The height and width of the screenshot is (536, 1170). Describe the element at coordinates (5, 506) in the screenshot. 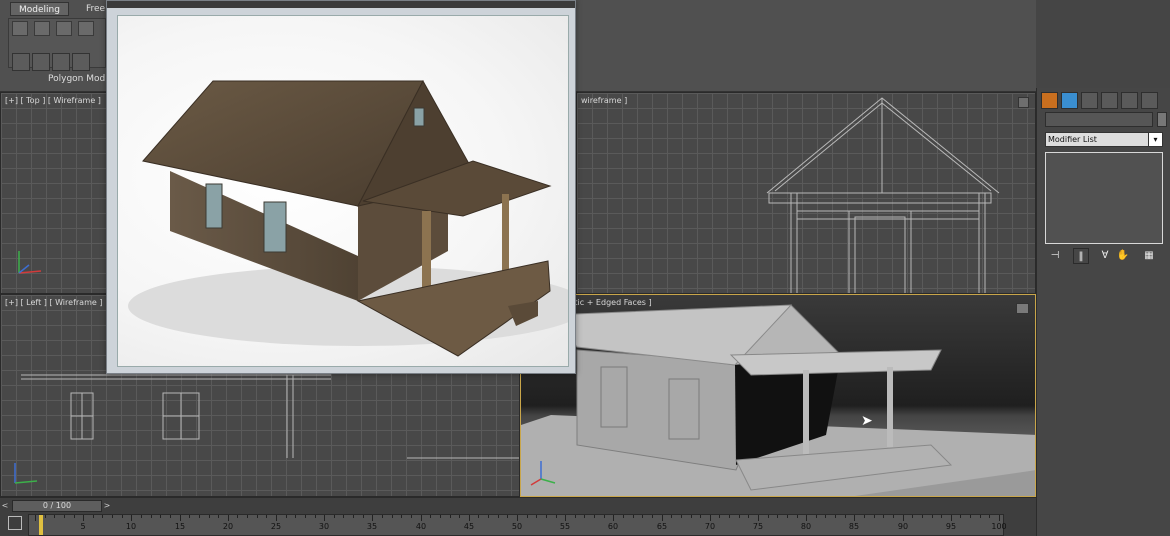

I see `time-prev-button: <` at that location.